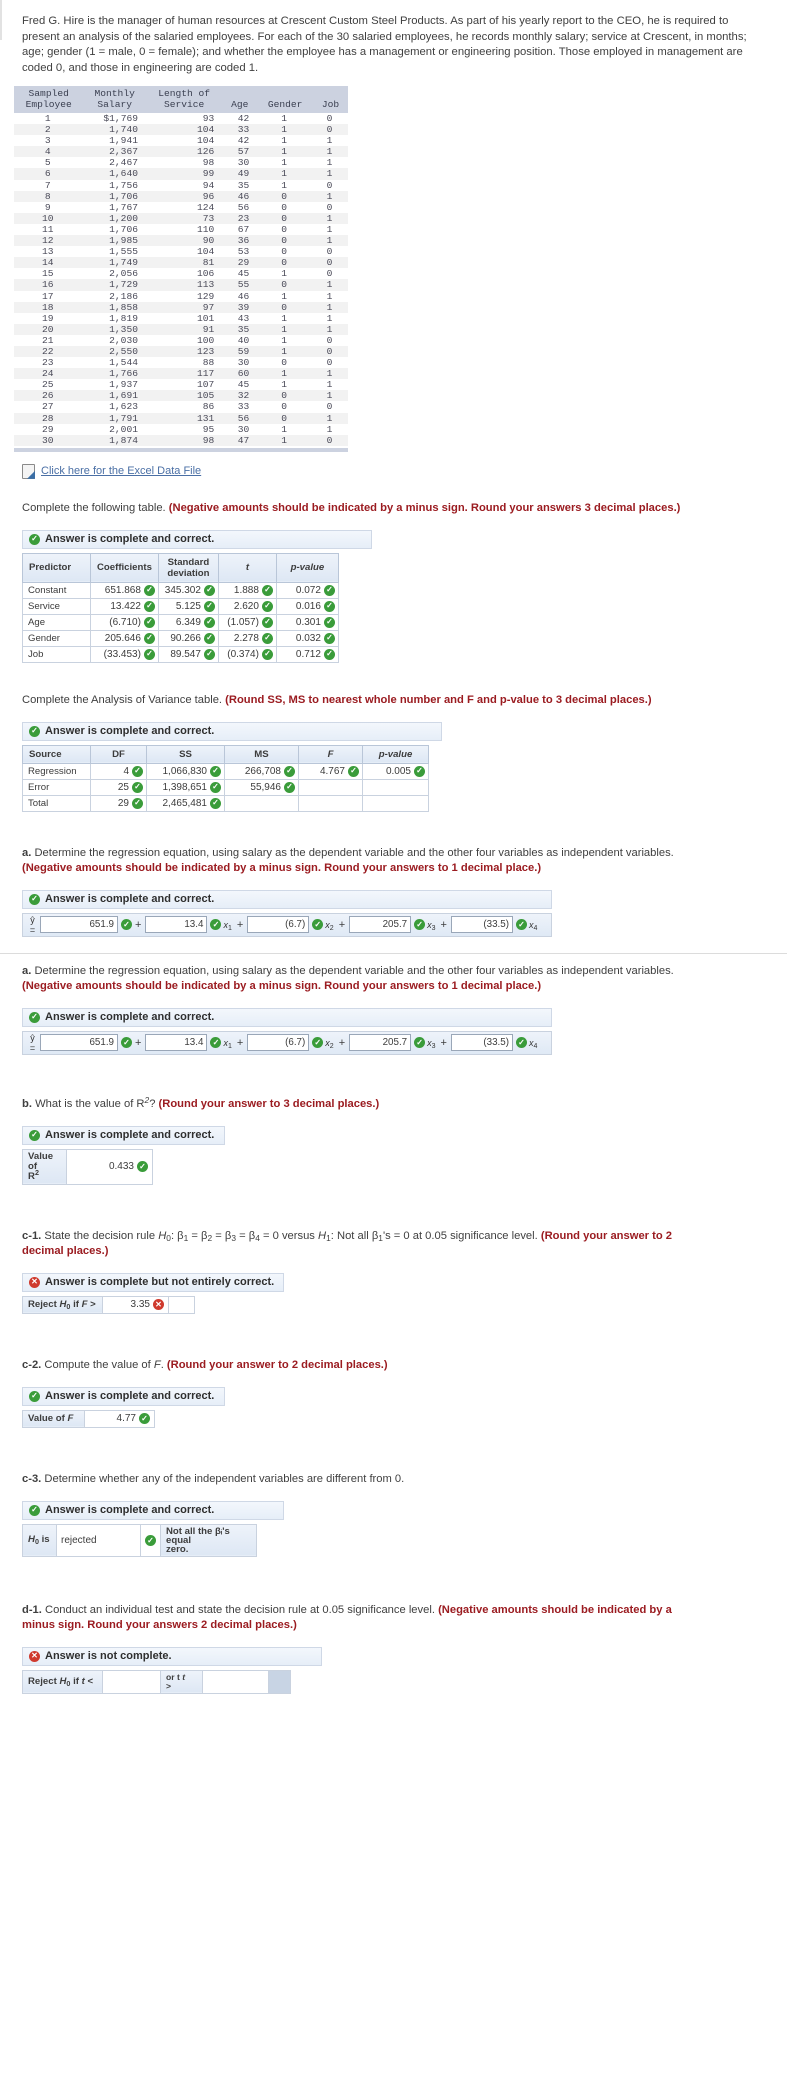  Describe the element at coordinates (47, 340) in the screenshot. I see `cell-employee: 21` at that location.